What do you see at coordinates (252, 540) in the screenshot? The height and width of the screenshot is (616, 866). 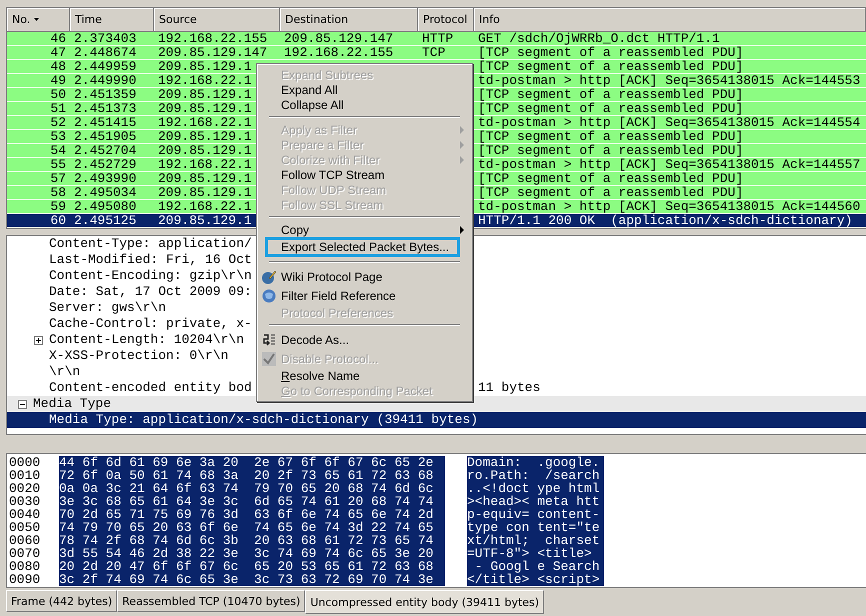 I see `hex-bytes: 78 74 2f 68 74 6d 6c 3b 20 63 68 61 72 73 65 74` at bounding box center [252, 540].